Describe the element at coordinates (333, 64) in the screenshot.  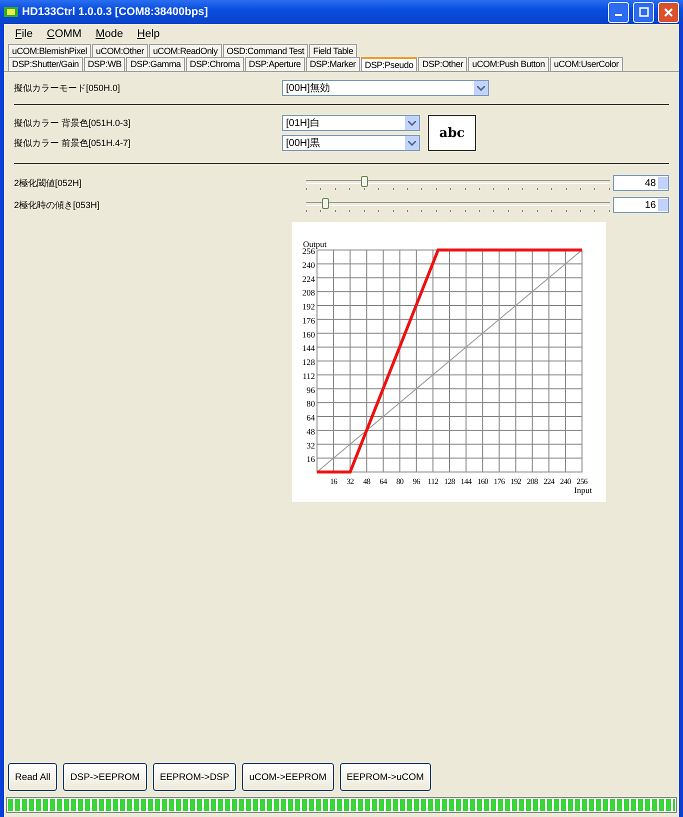
I see `tab: DSP:Marker` at that location.